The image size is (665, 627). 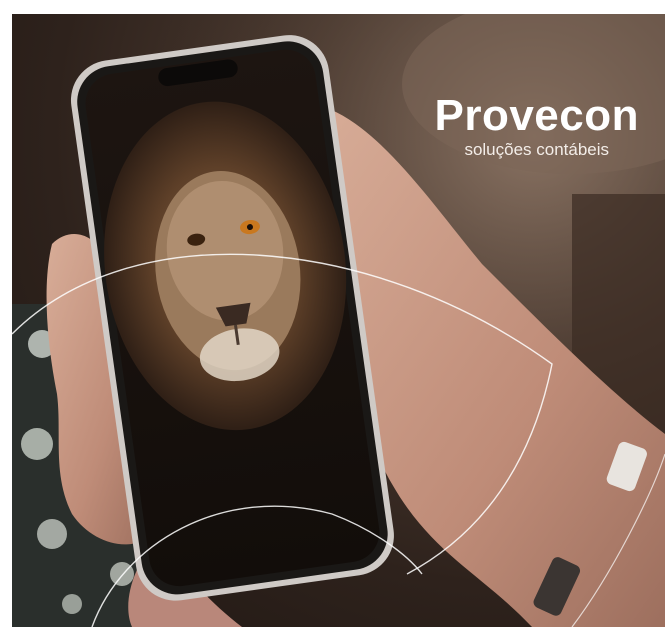 I want to click on brand-logo: Provecon soluções contábeis, so click(x=536, y=127).